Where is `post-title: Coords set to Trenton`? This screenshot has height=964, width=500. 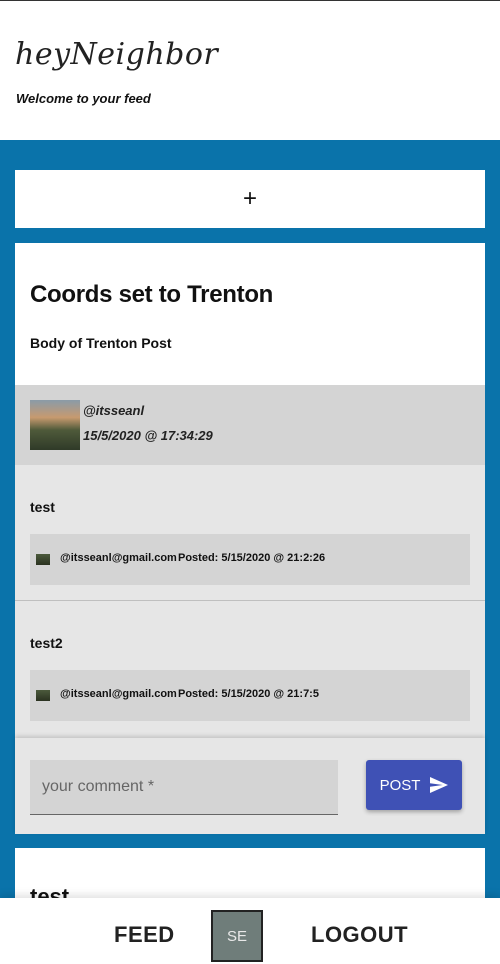
post-title: Coords set to Trenton is located at coordinates (152, 294).